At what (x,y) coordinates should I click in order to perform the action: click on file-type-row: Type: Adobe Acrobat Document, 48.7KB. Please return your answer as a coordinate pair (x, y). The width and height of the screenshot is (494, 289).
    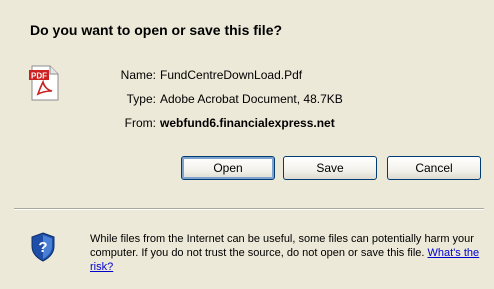
    Looking at the image, I should click on (217, 99).